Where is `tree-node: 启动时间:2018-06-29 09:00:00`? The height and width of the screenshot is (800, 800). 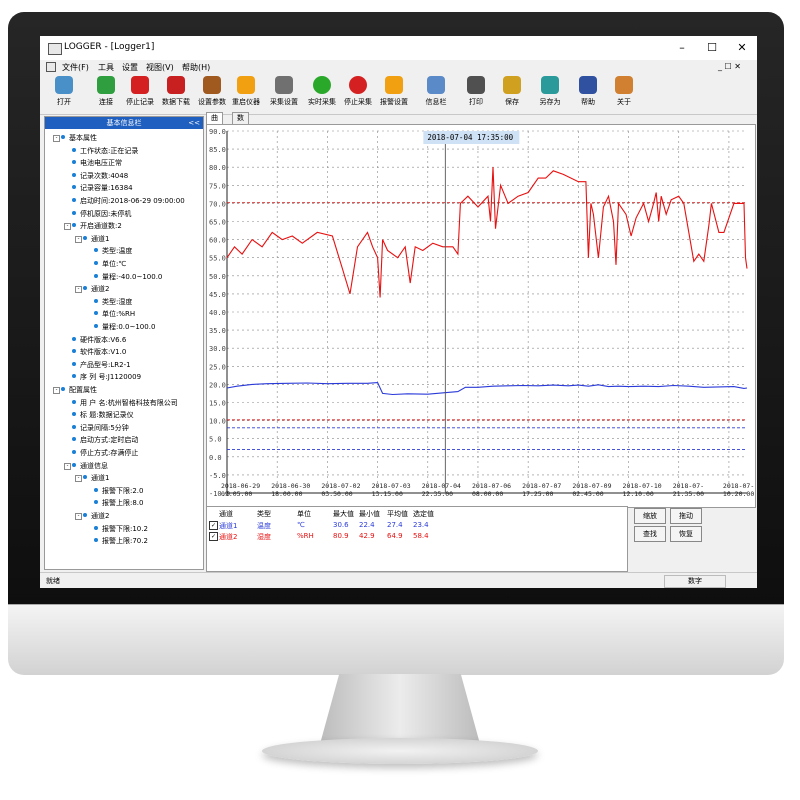
tree-node: 启动时间:2018-06-29 09:00:00 is located at coordinates (128, 201).